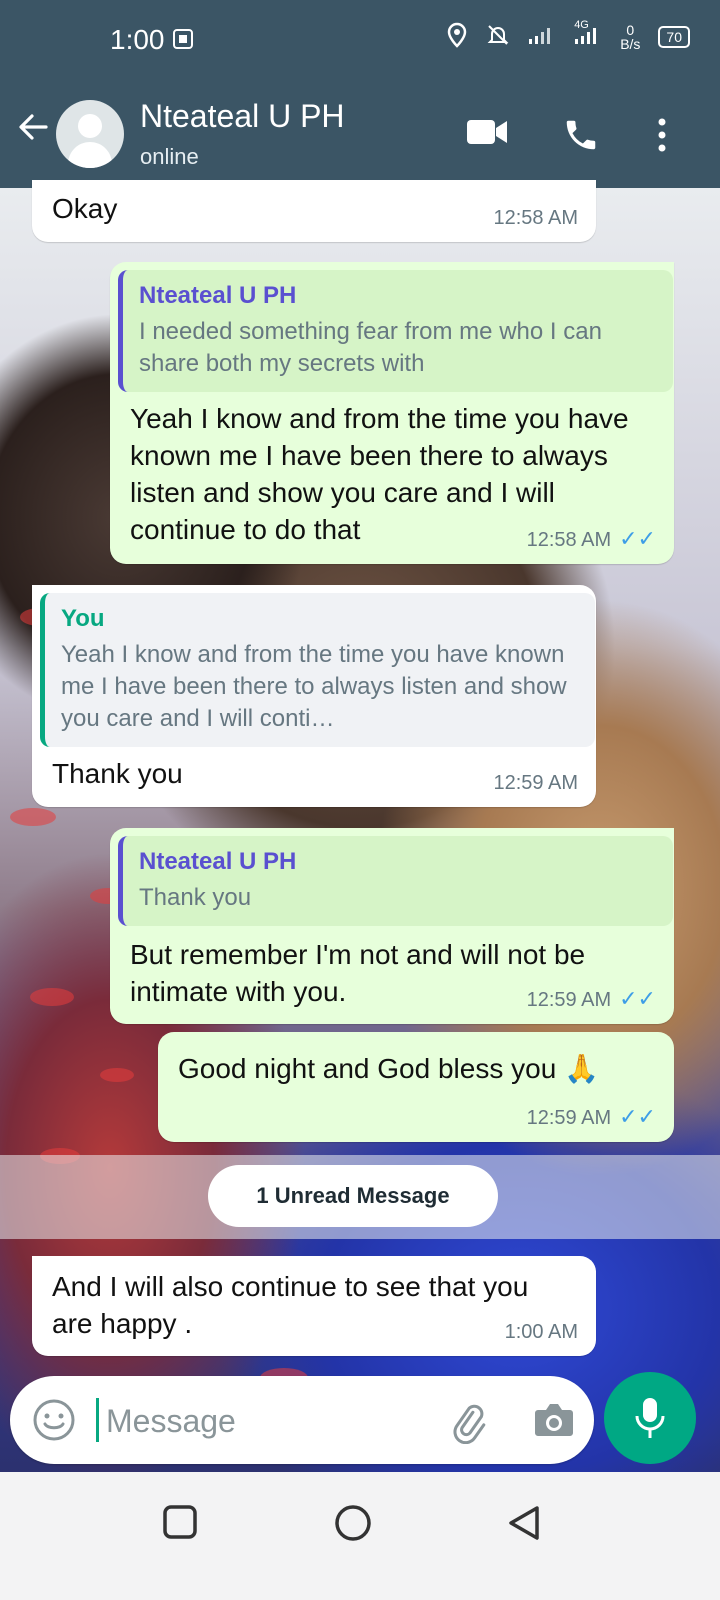 Image resolution: width=720 pixels, height=1600 pixels. What do you see at coordinates (535, 218) in the screenshot?
I see `message-time: 12:58 AM` at bounding box center [535, 218].